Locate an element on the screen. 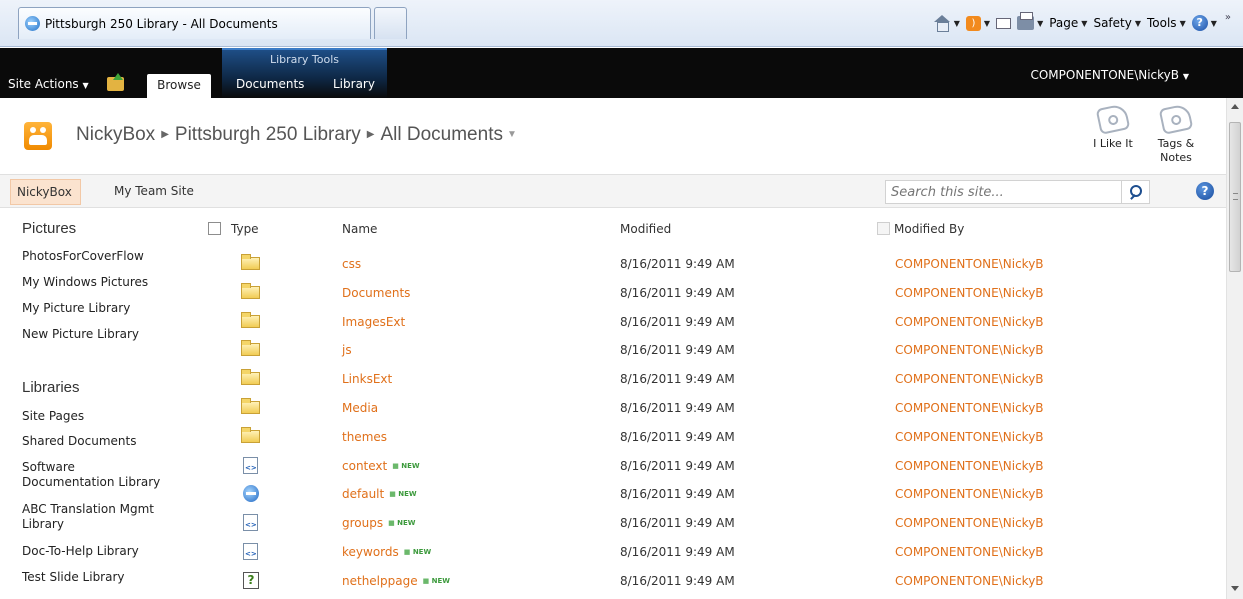  type-cell is located at coordinates (250, 406).